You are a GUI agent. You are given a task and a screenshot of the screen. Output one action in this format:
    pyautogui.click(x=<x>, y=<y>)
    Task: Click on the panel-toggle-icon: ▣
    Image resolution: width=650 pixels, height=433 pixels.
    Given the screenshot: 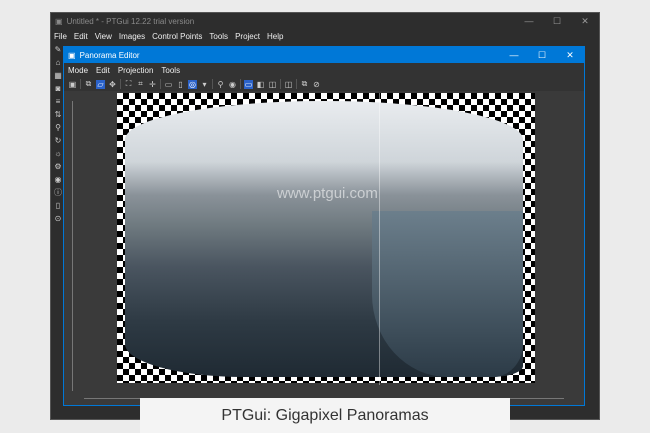 What is the action you would take?
    pyautogui.click(x=72, y=84)
    